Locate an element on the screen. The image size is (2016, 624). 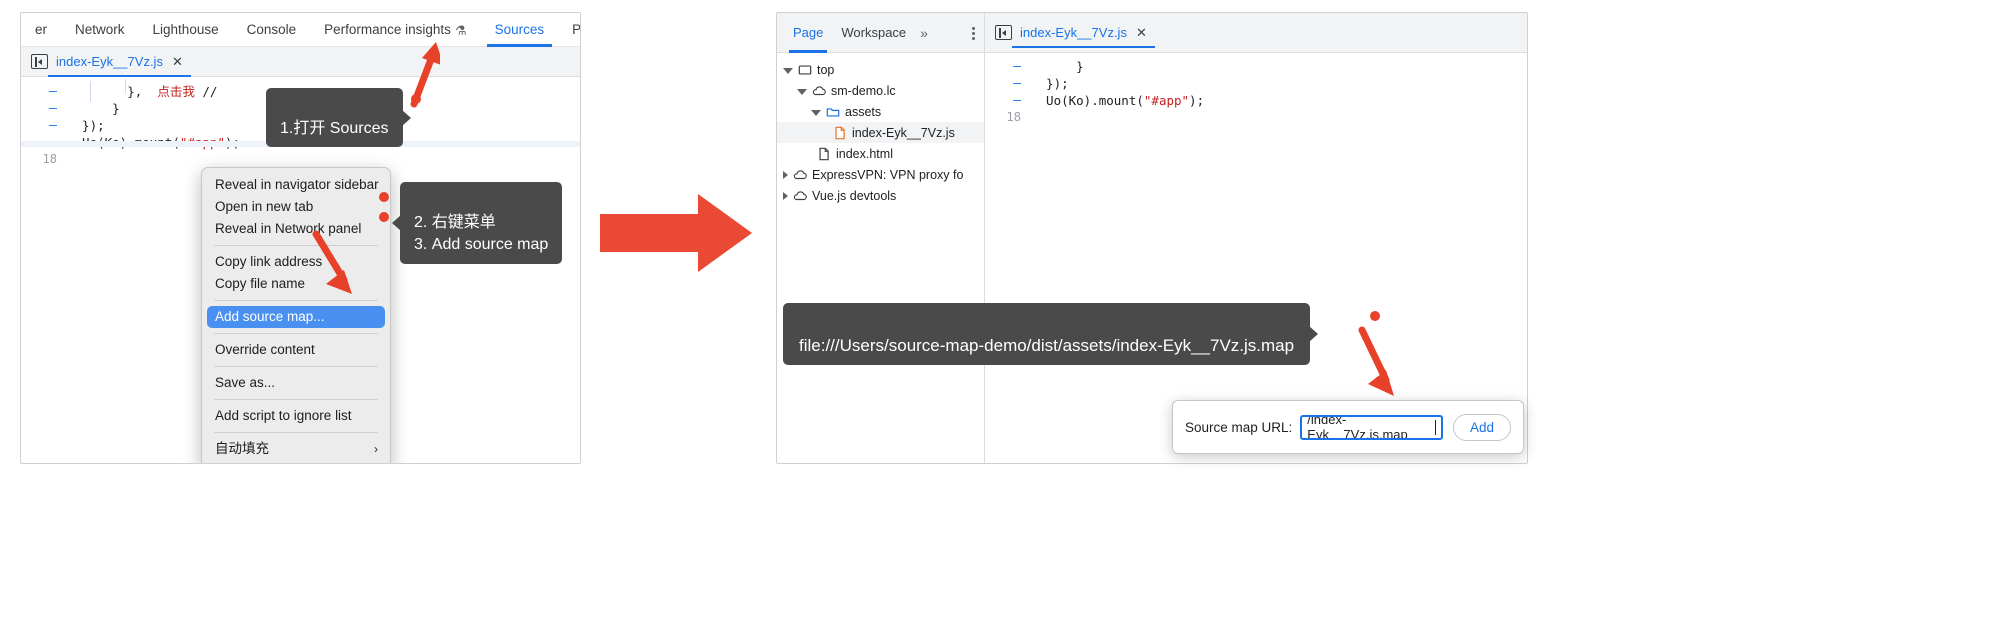
tree-item-assets: assets is located at coordinates (880, 111).